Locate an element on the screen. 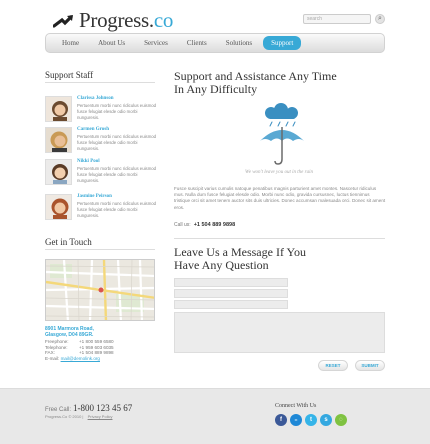 Image resolution: width=430 pixels, height=444 pixels. logo-arrow-icon is located at coordinates (63, 21).